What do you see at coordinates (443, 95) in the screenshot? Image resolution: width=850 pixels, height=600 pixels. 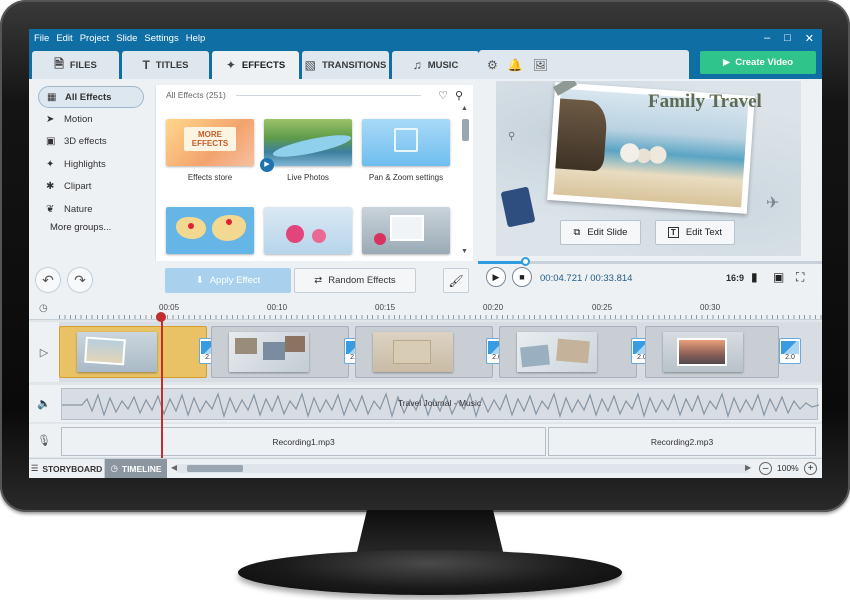 I see `heart-icon: ♡` at bounding box center [443, 95].